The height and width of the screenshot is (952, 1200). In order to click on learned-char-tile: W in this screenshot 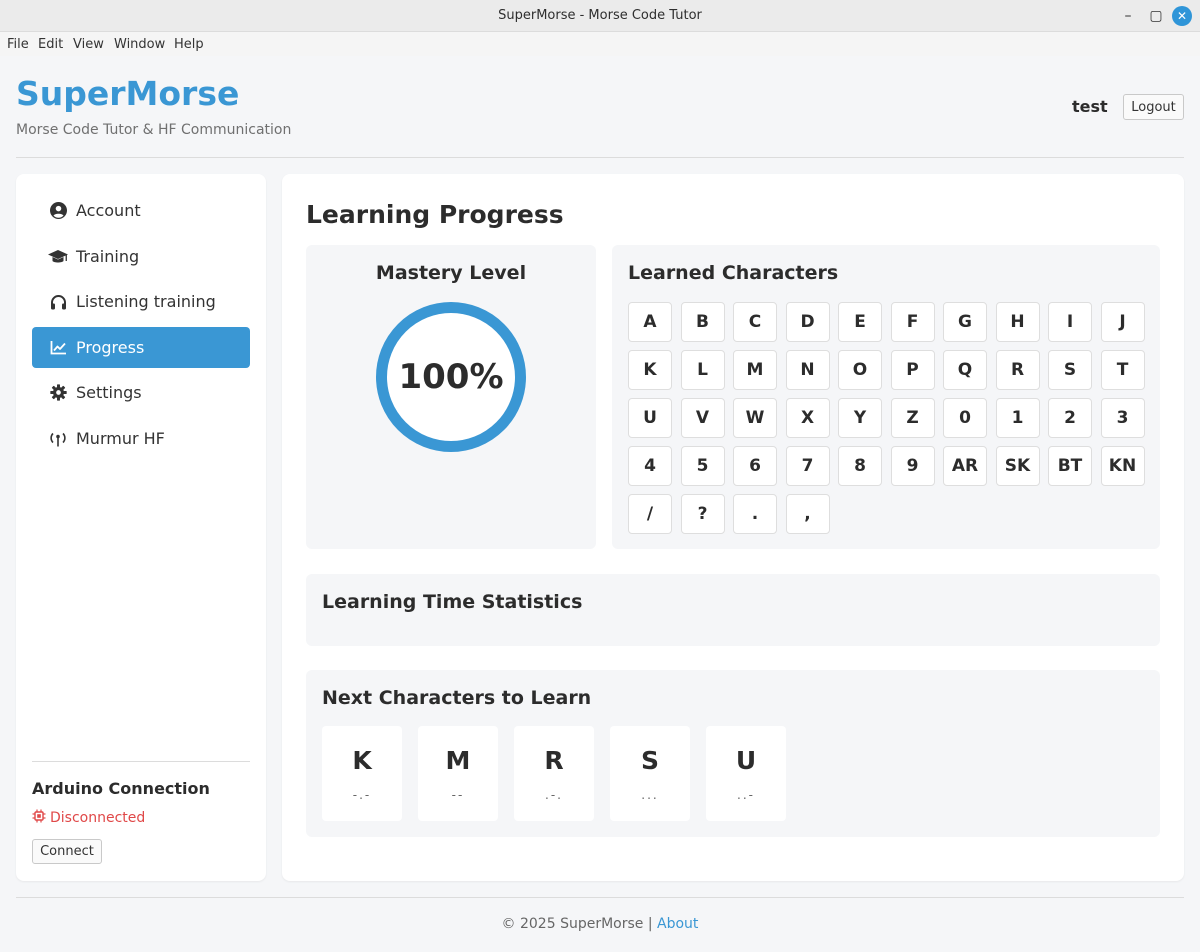, I will do `click(755, 418)`.